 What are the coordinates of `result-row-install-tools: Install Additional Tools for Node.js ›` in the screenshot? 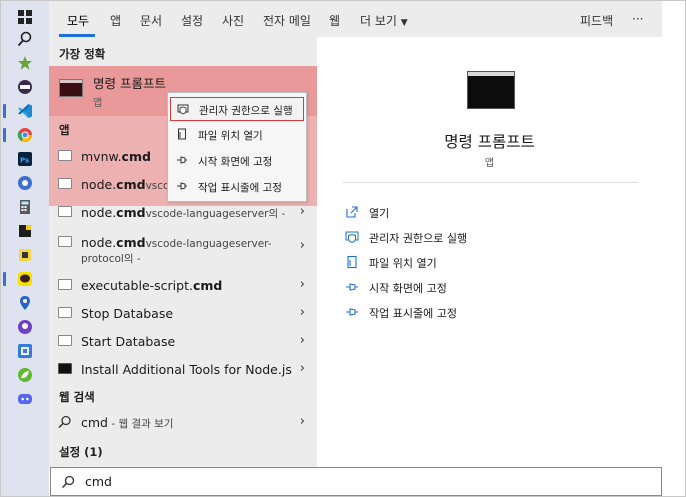 It's located at (183, 369).